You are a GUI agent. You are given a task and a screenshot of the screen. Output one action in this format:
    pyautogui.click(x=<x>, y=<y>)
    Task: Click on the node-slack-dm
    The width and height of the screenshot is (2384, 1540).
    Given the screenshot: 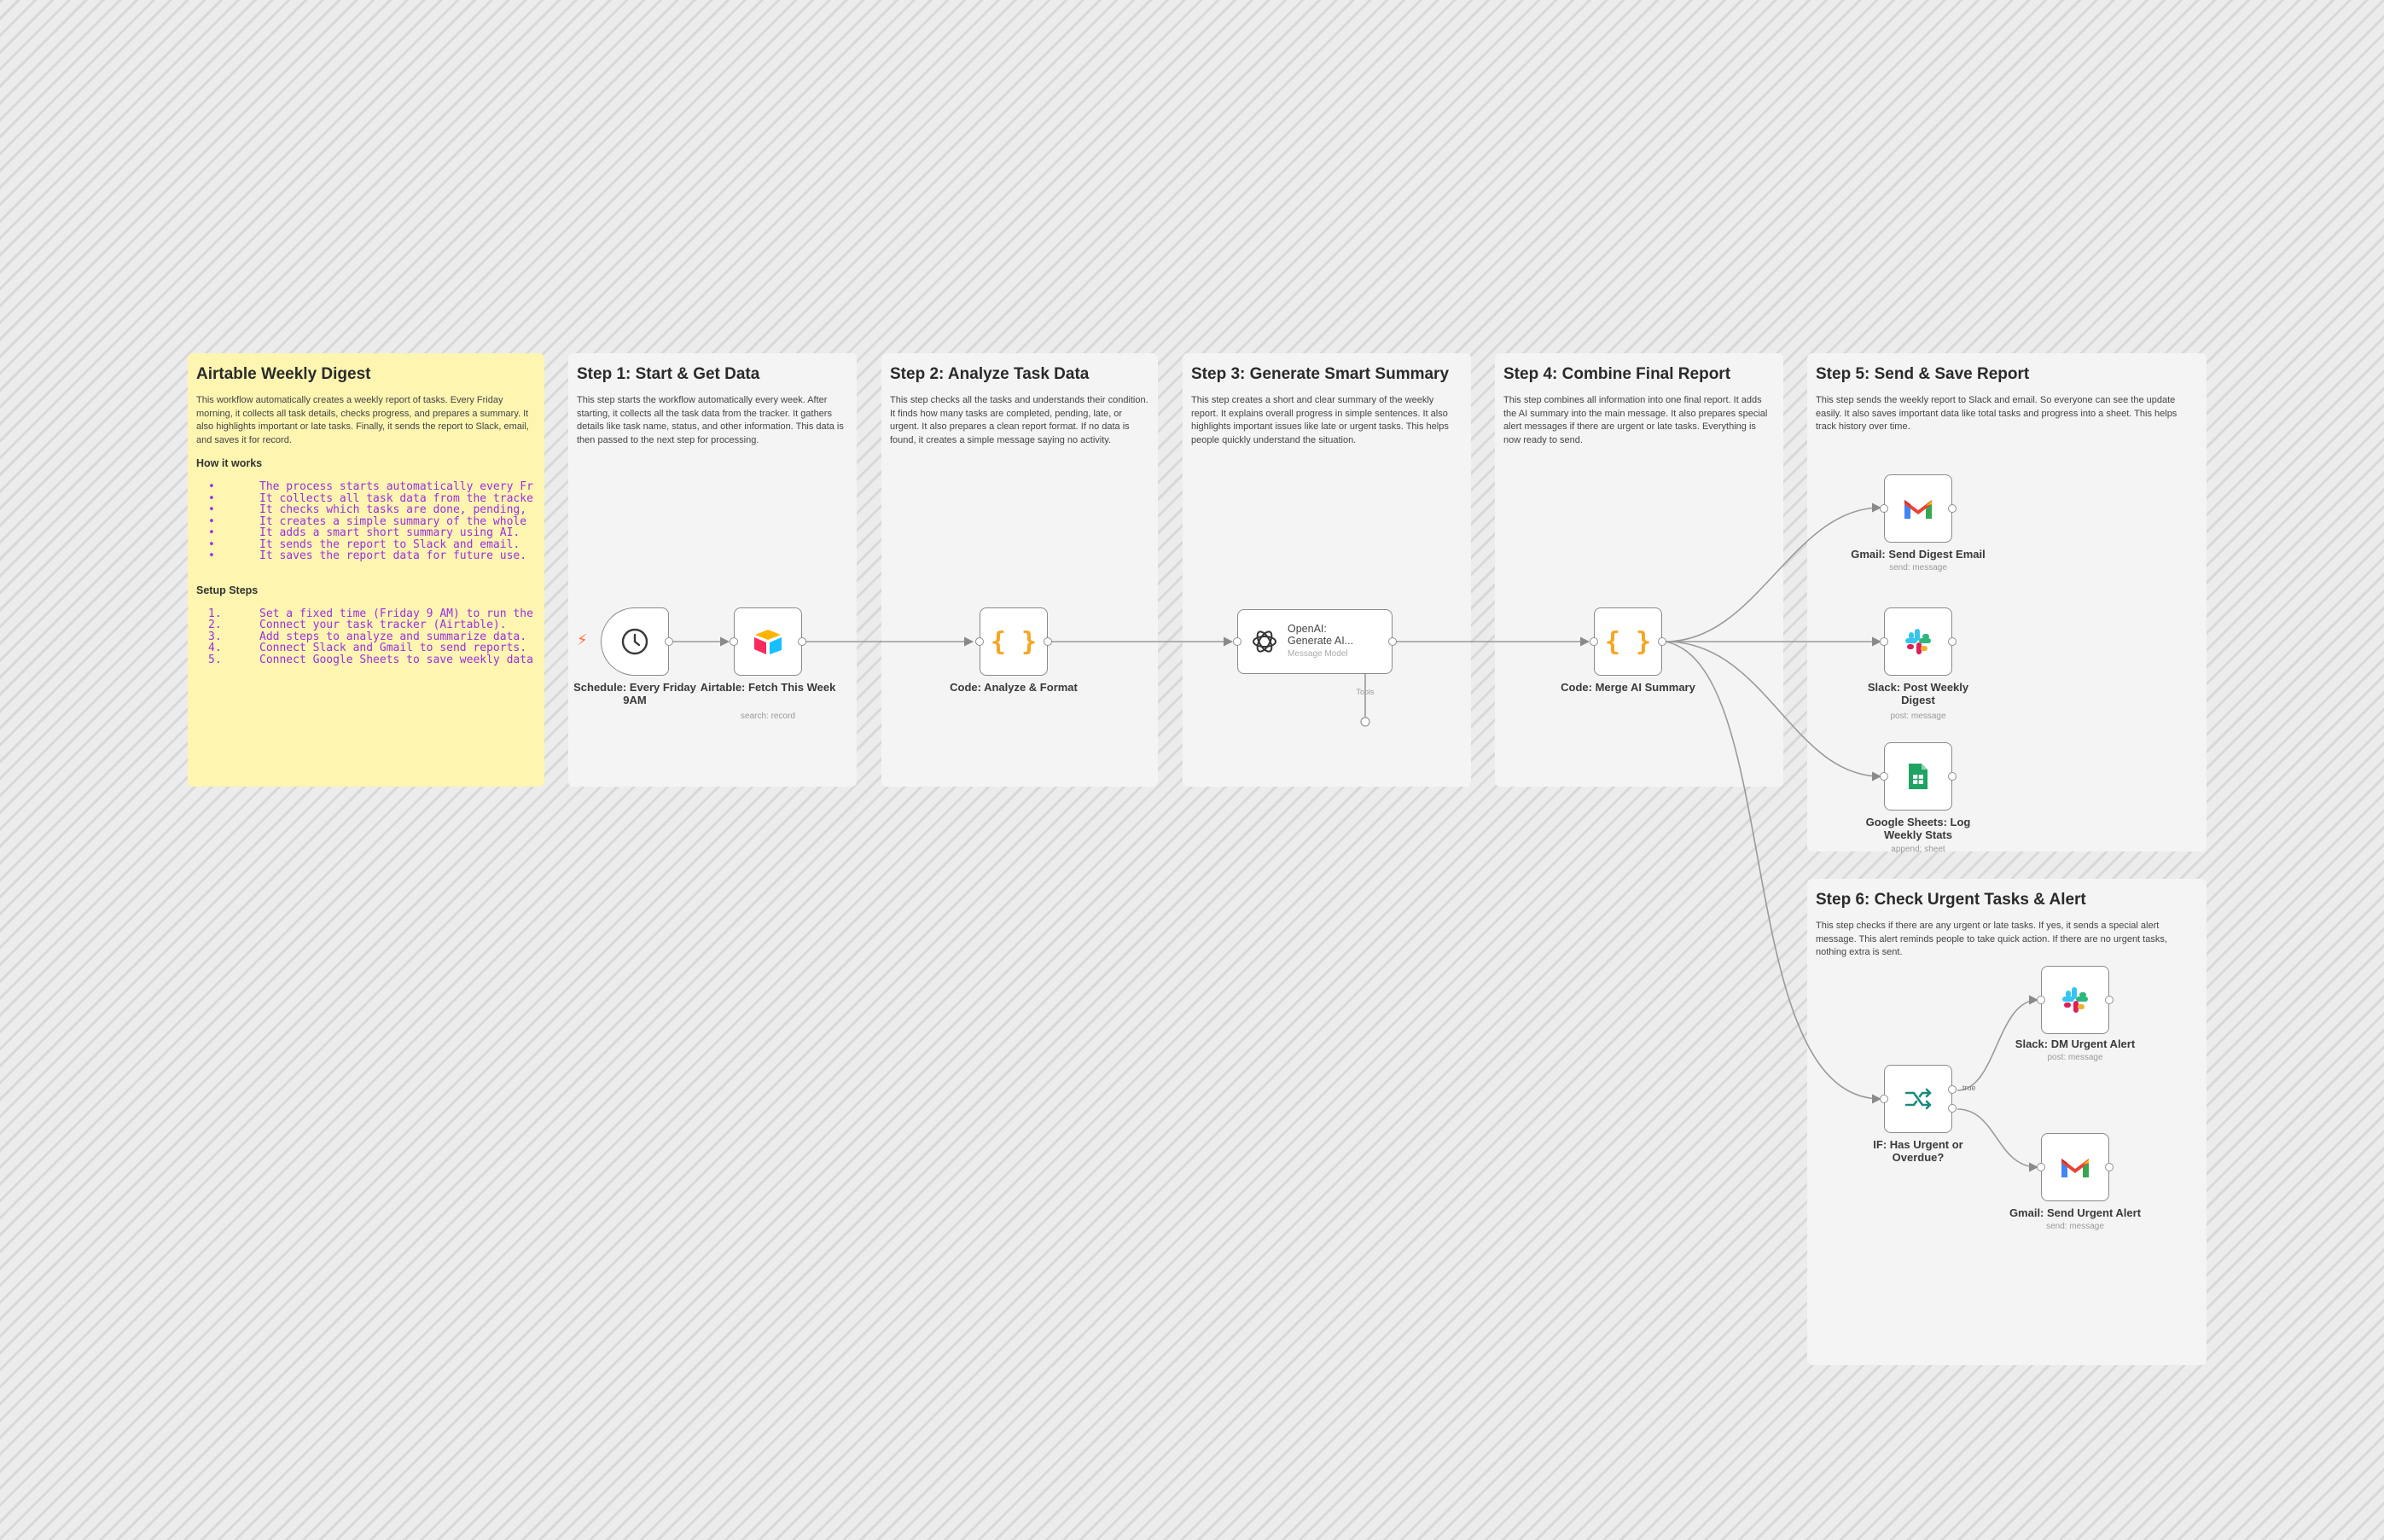 What is the action you would take?
    pyautogui.click(x=2075, y=1000)
    